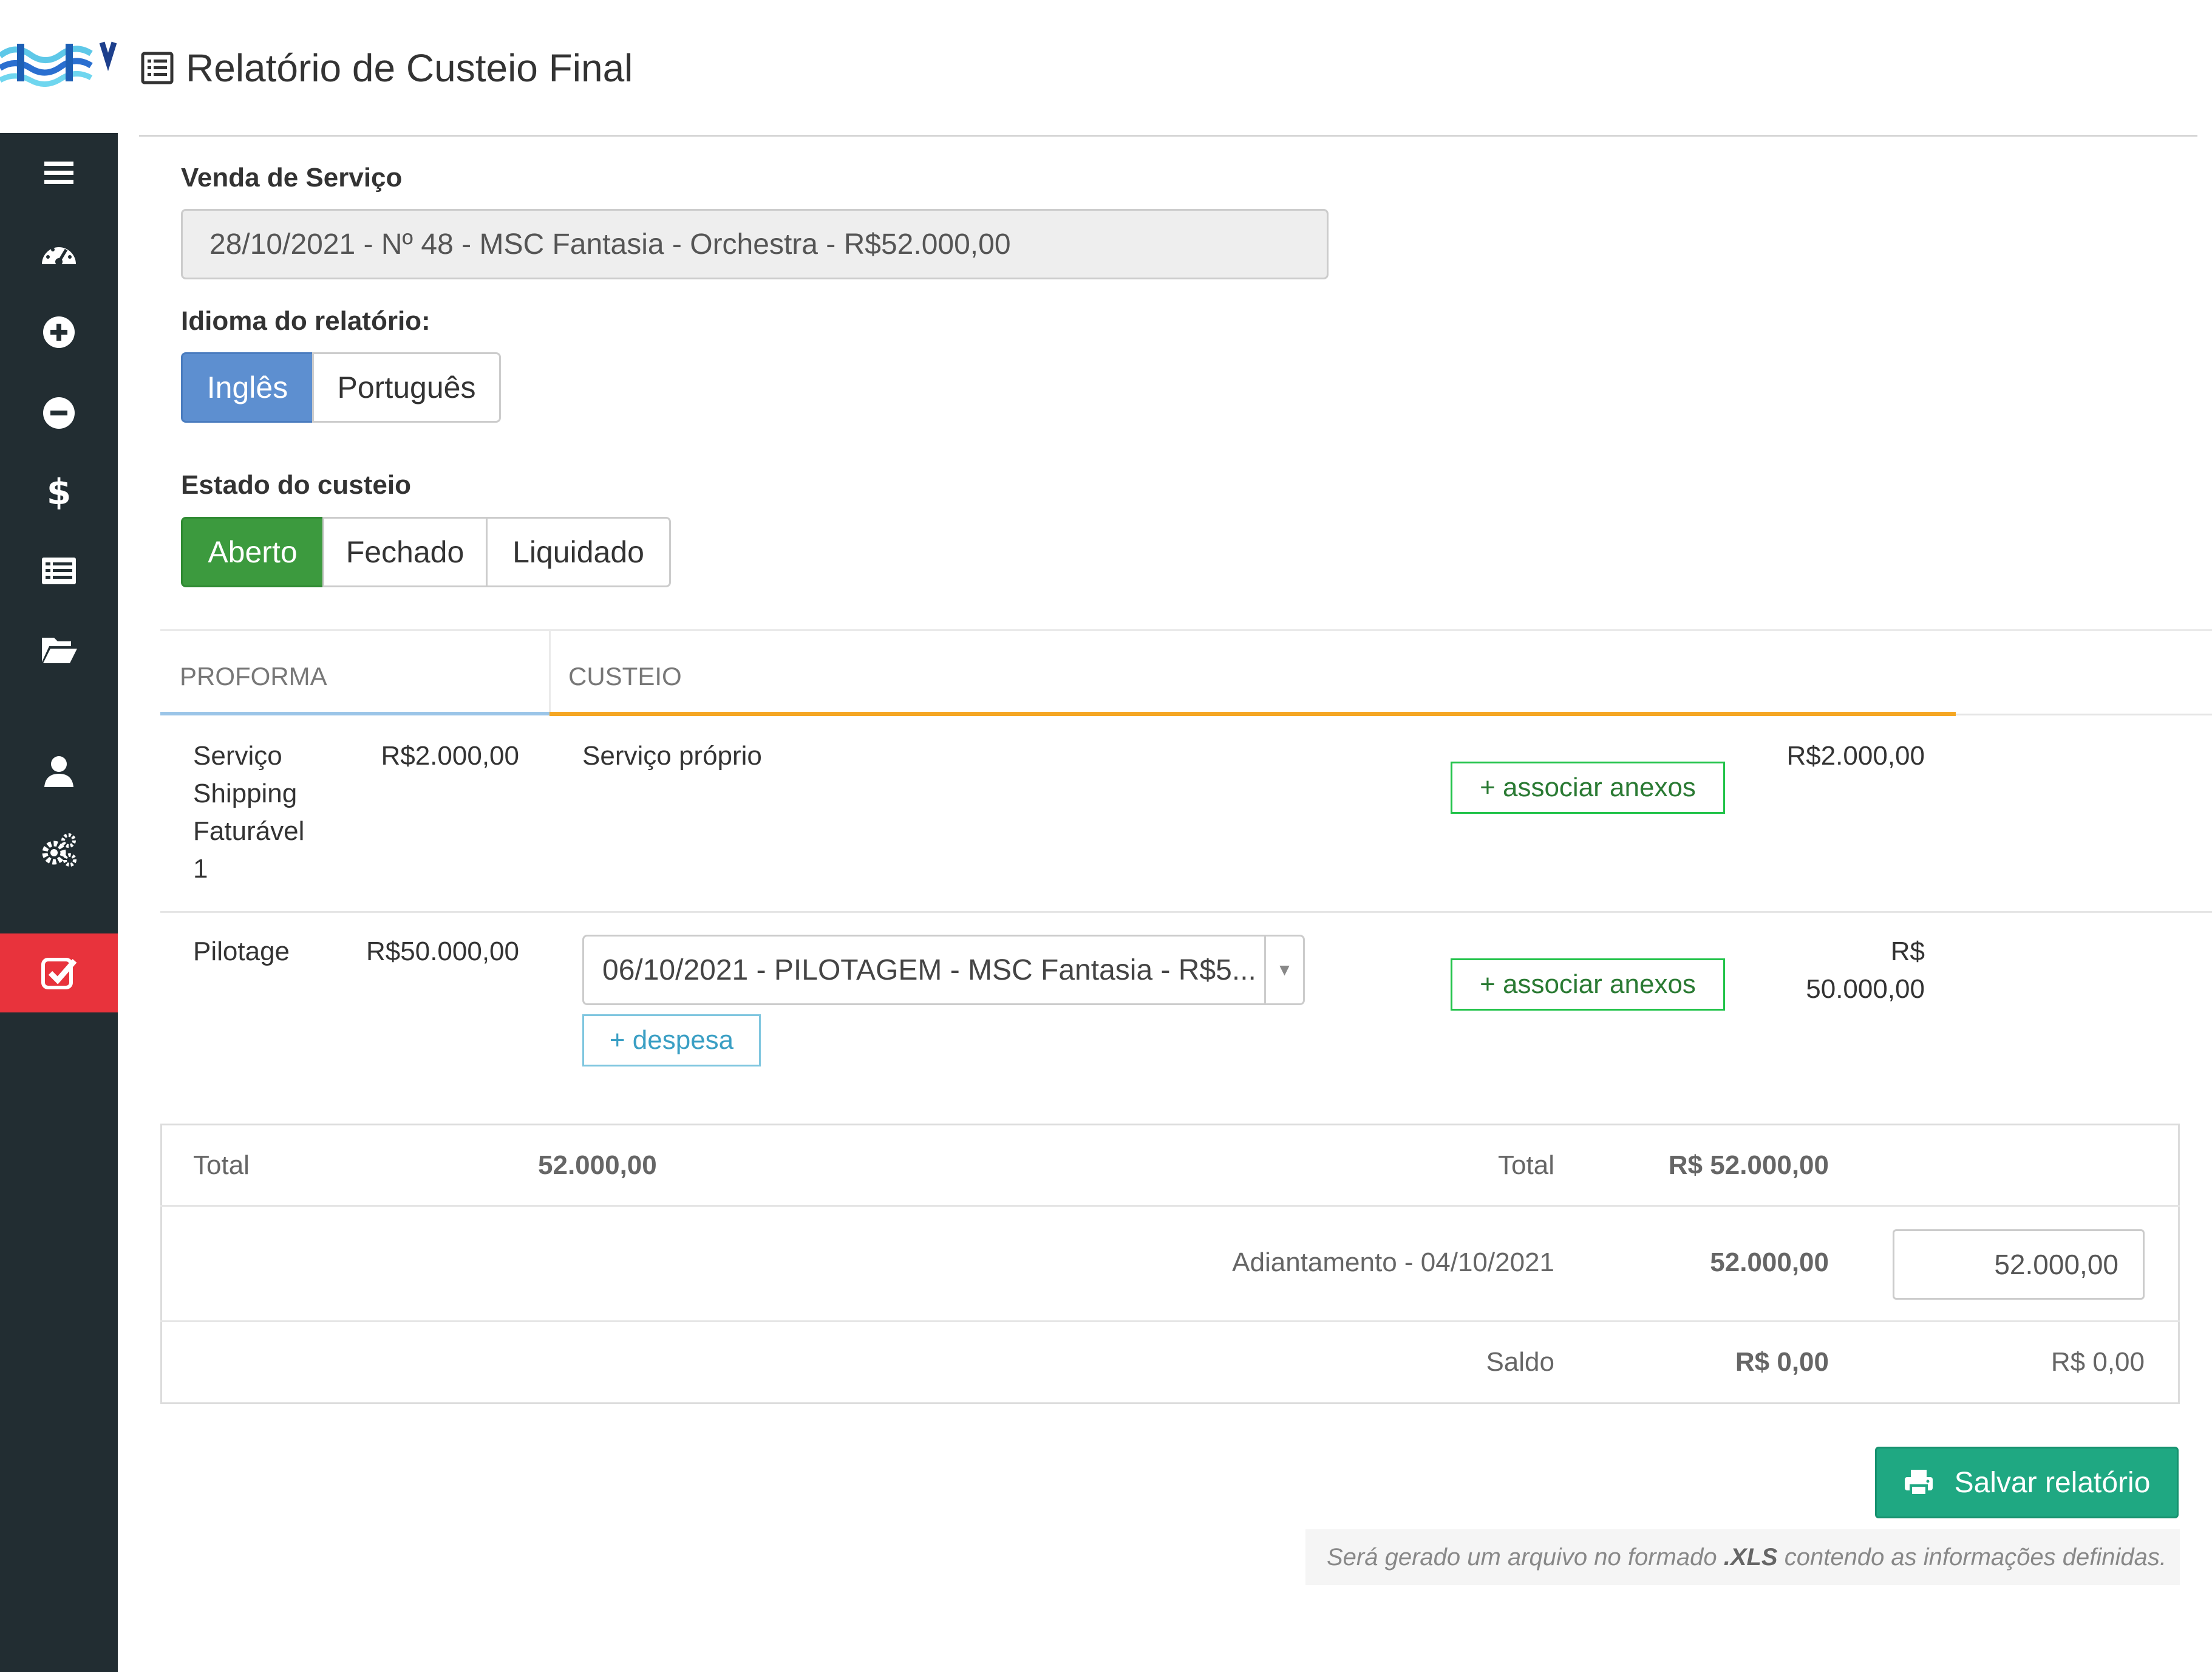 The height and width of the screenshot is (1672, 2212). I want to click on advance-value: 52.000,00, so click(1769, 1262).